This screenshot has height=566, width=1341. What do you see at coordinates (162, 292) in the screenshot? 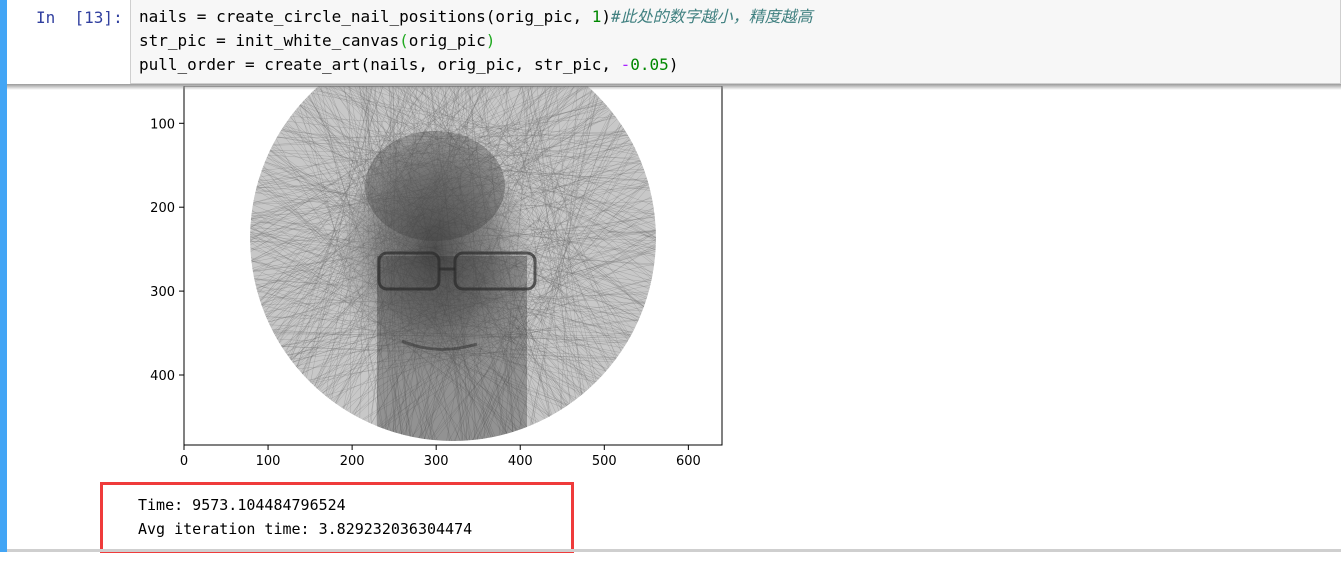
I see `y-tick-label: 300` at bounding box center [162, 292].